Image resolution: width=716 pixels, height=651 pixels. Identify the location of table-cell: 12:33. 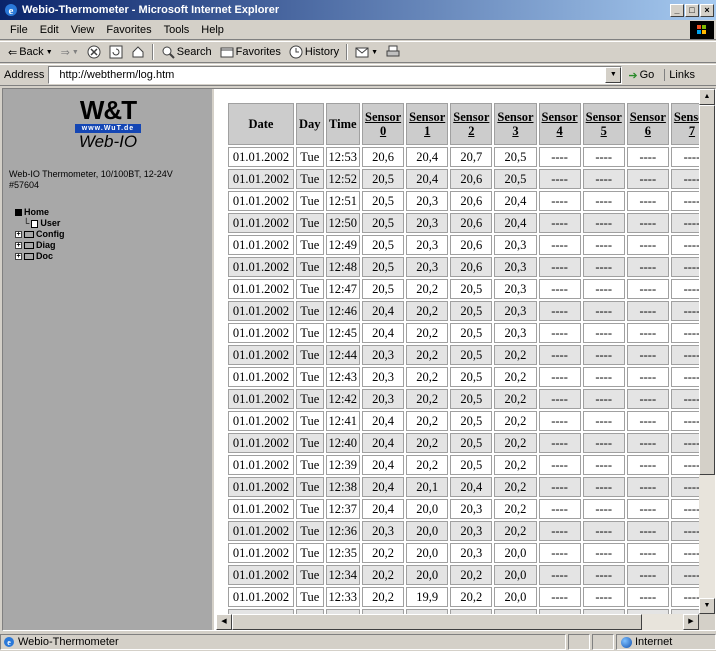
(342, 597).